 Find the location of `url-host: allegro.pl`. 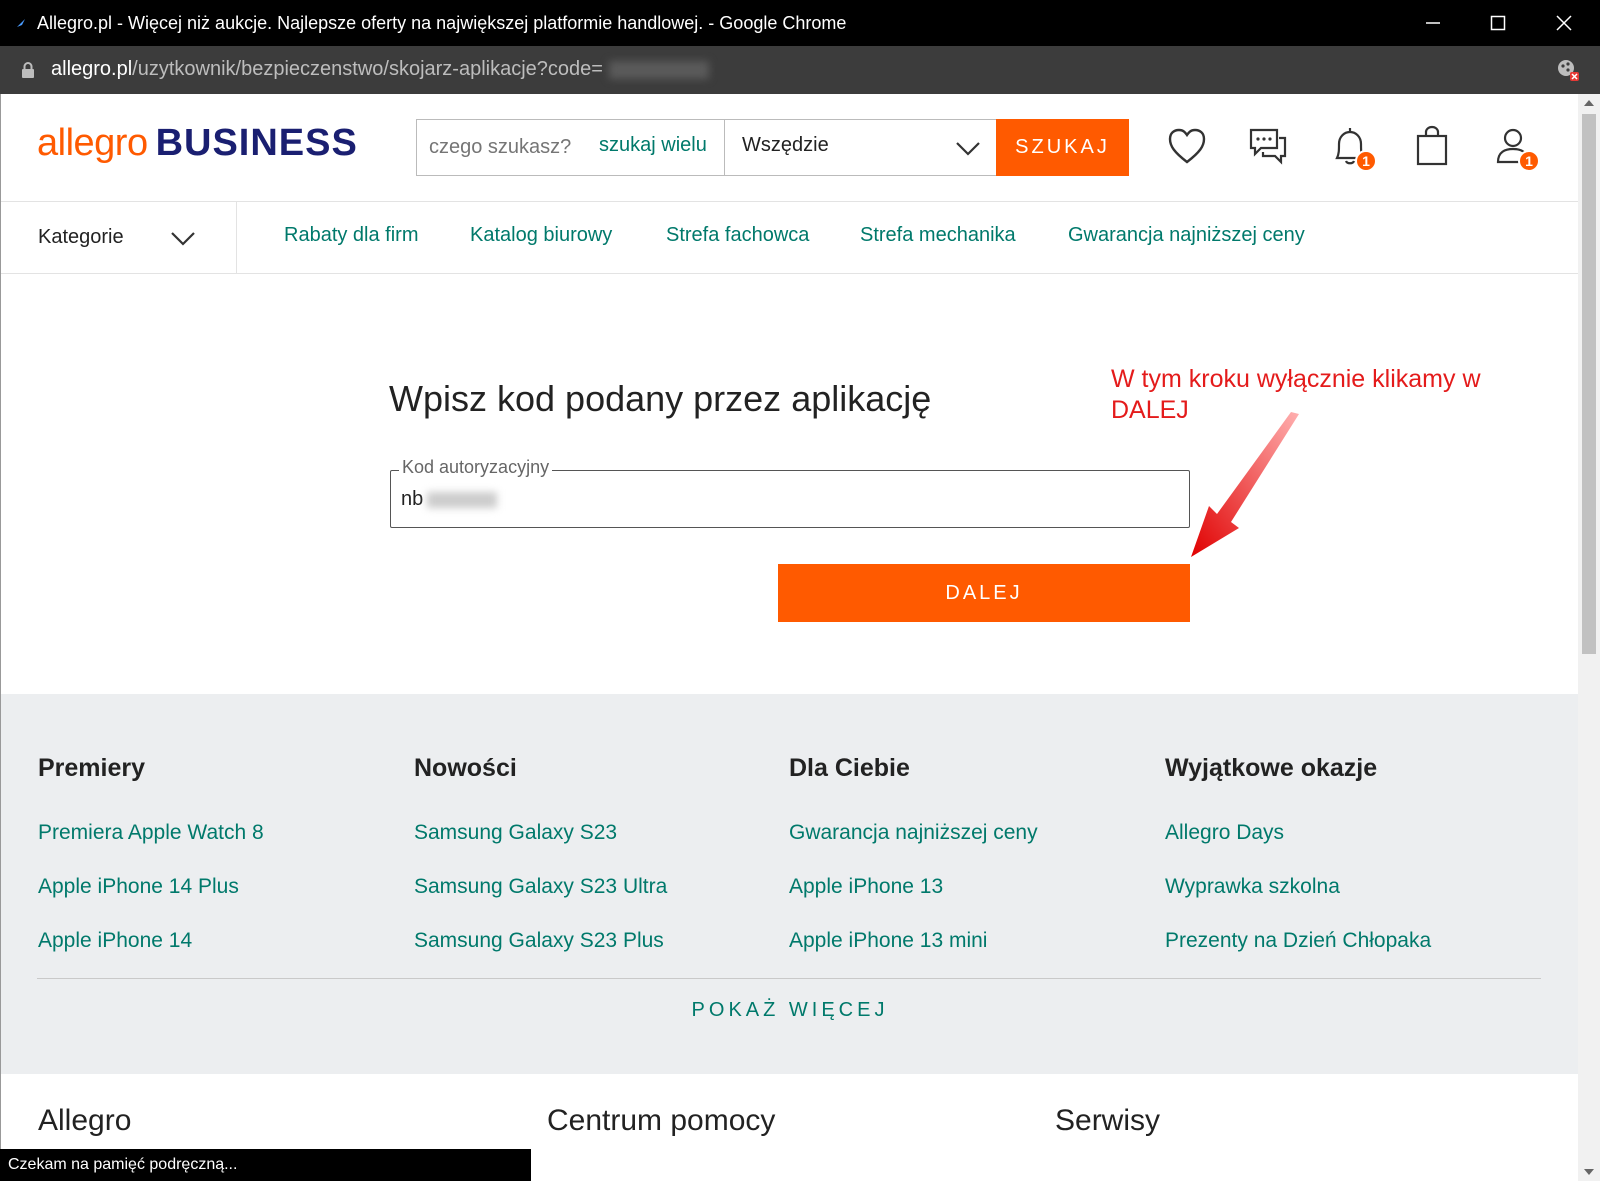

url-host: allegro.pl is located at coordinates (92, 69).